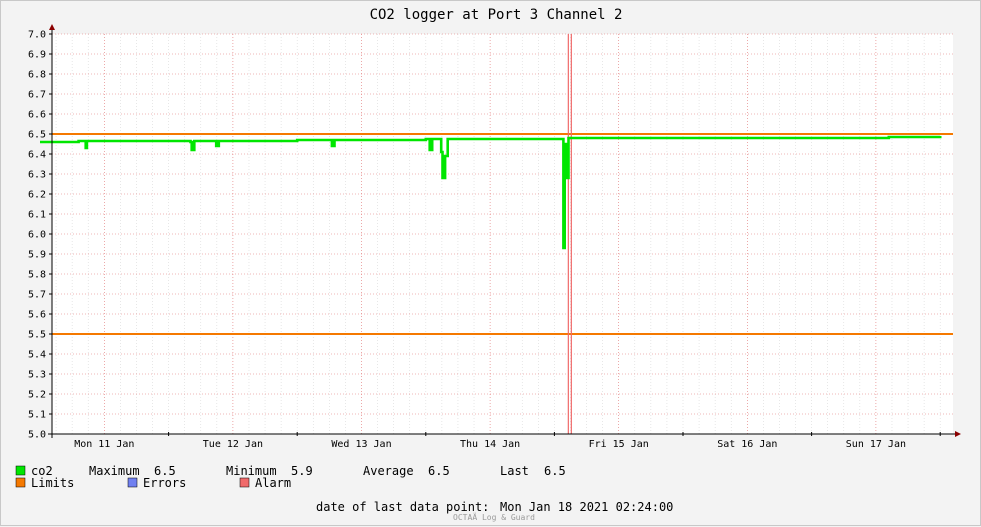 The height and width of the screenshot is (527, 981). I want to click on y-tick-label: 6.8, so click(37, 75).